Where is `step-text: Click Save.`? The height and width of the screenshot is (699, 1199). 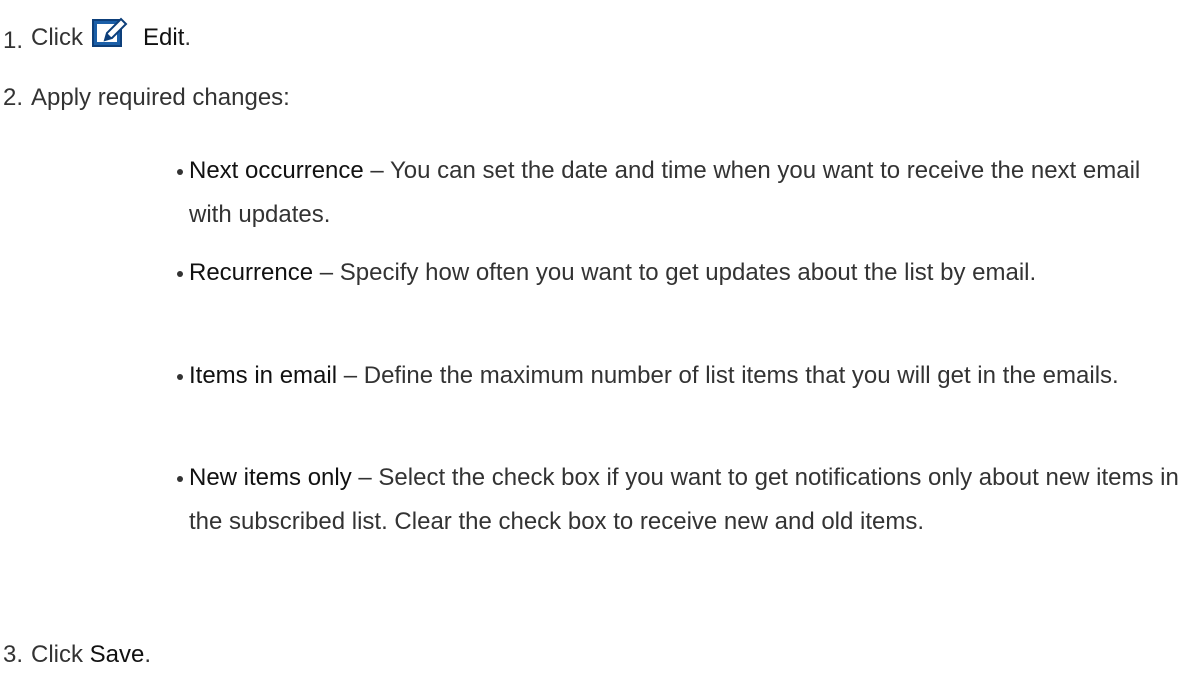 step-text: Click Save. is located at coordinates (91, 655).